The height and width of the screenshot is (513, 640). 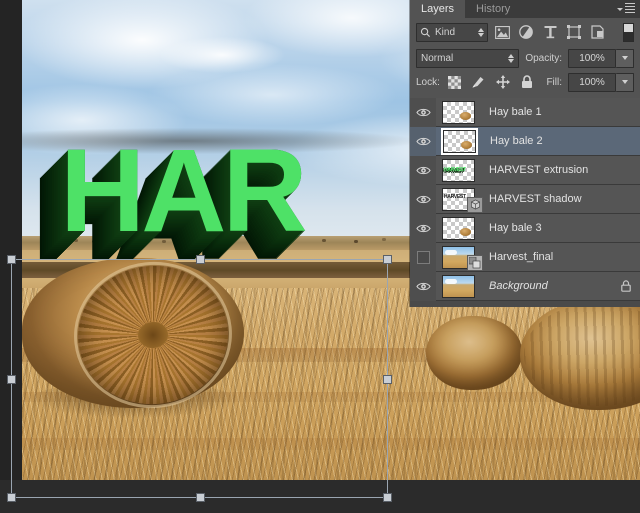 I want to click on filter-kind-select: Kind, so click(x=452, y=32).